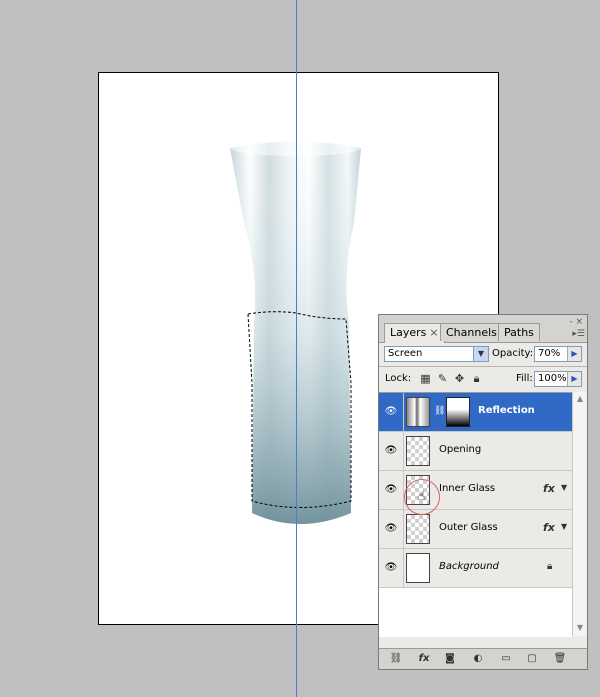  I want to click on vertical-guide, so click(296, 348).